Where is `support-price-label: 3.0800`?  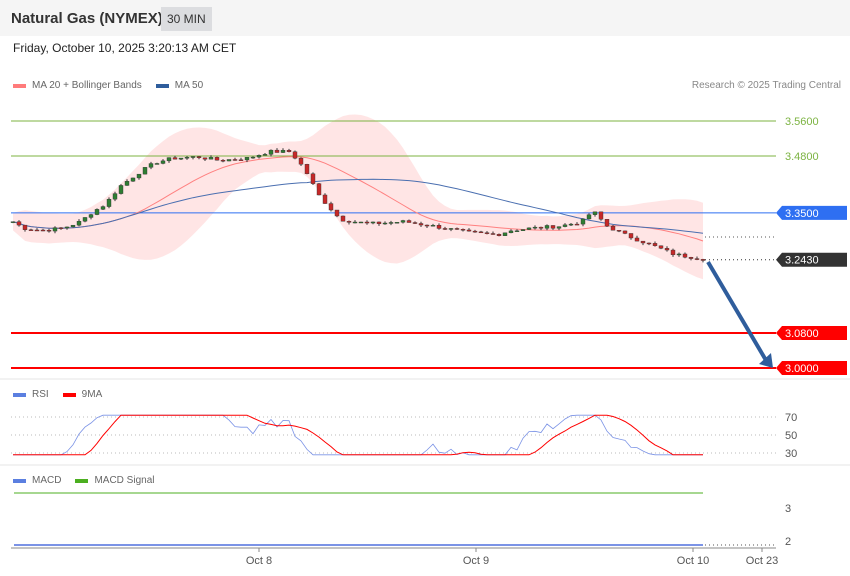
support-price-label: 3.0800 is located at coordinates (802, 334).